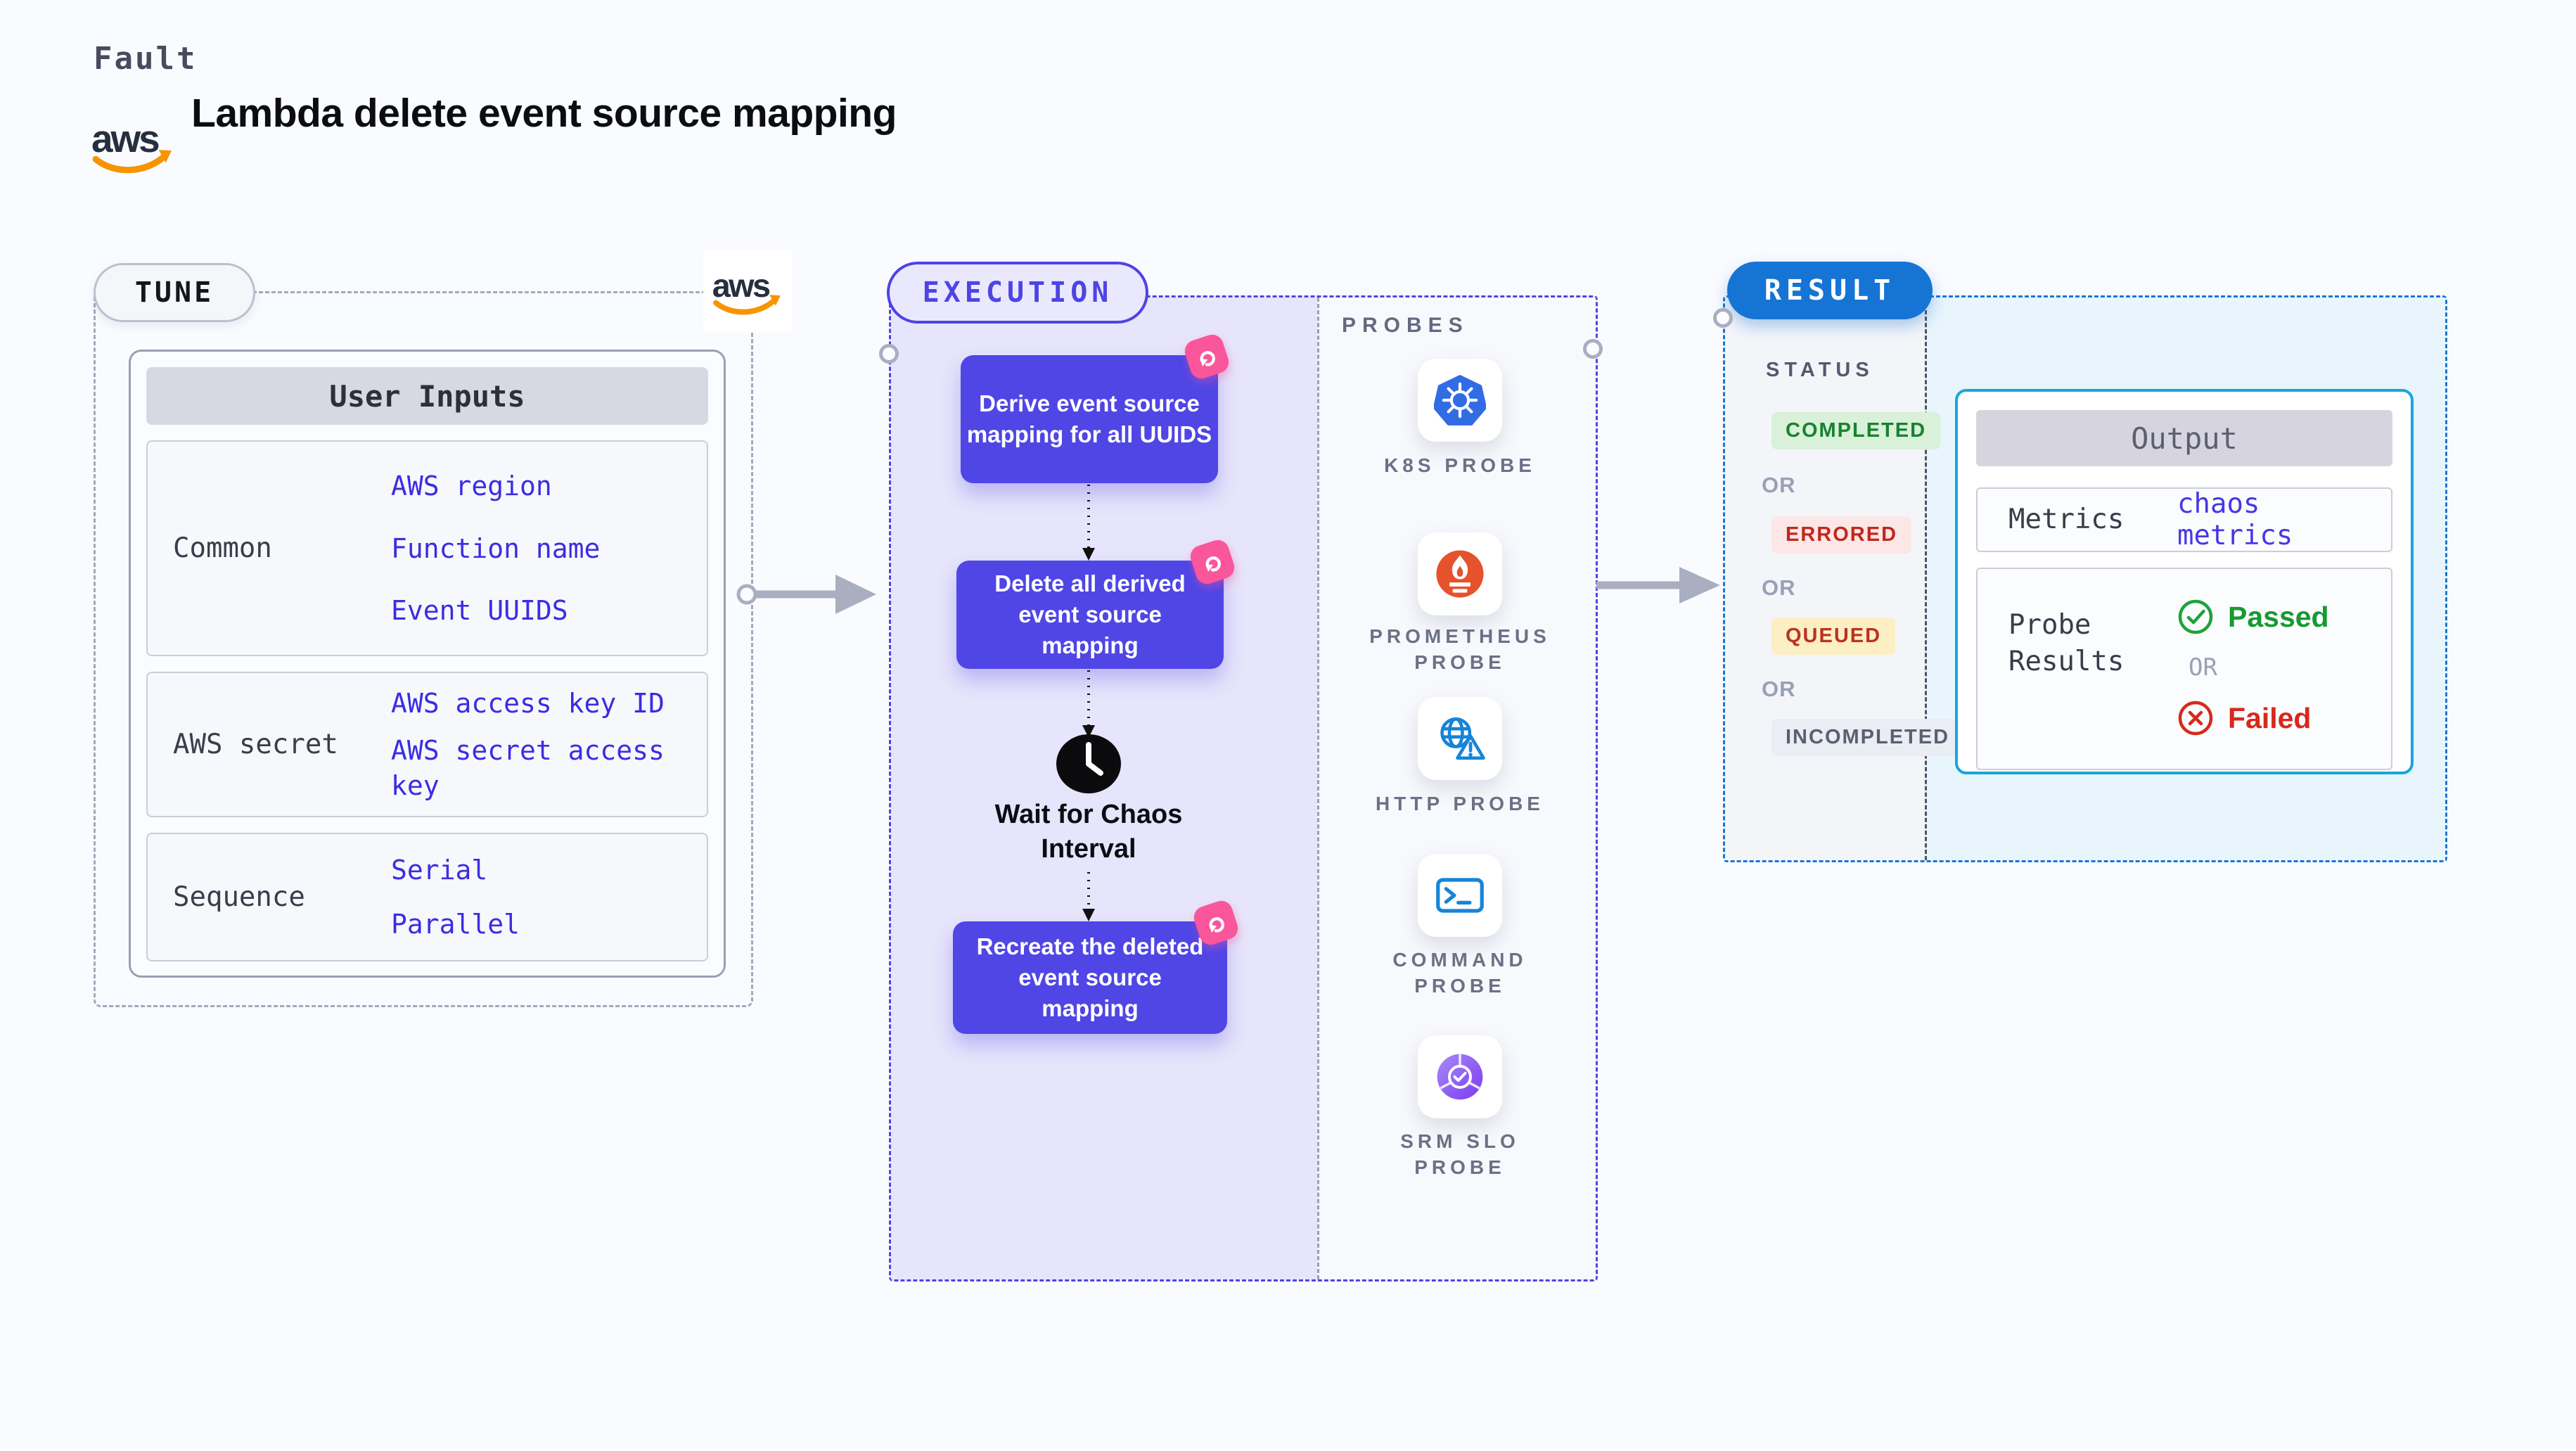 Image resolution: width=2576 pixels, height=1451 pixels. I want to click on status-column, so click(1825, 579).